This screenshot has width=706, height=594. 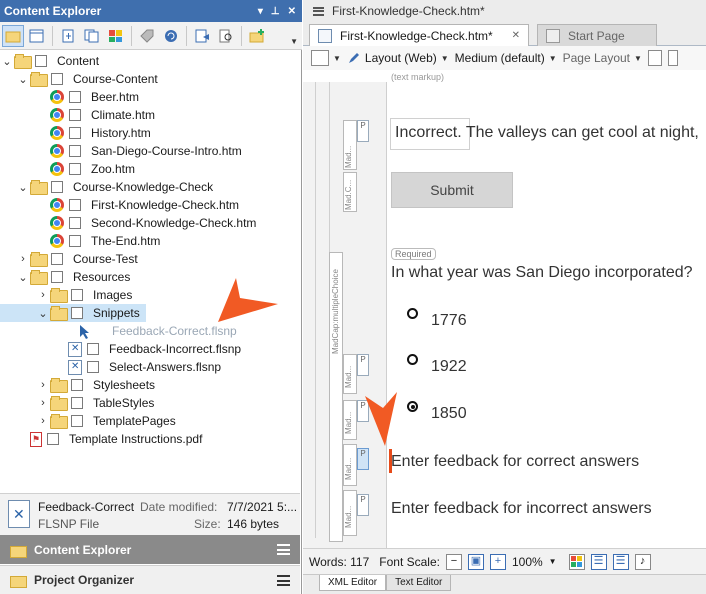 I want to click on show-markers-button: ♪, so click(x=642, y=561).